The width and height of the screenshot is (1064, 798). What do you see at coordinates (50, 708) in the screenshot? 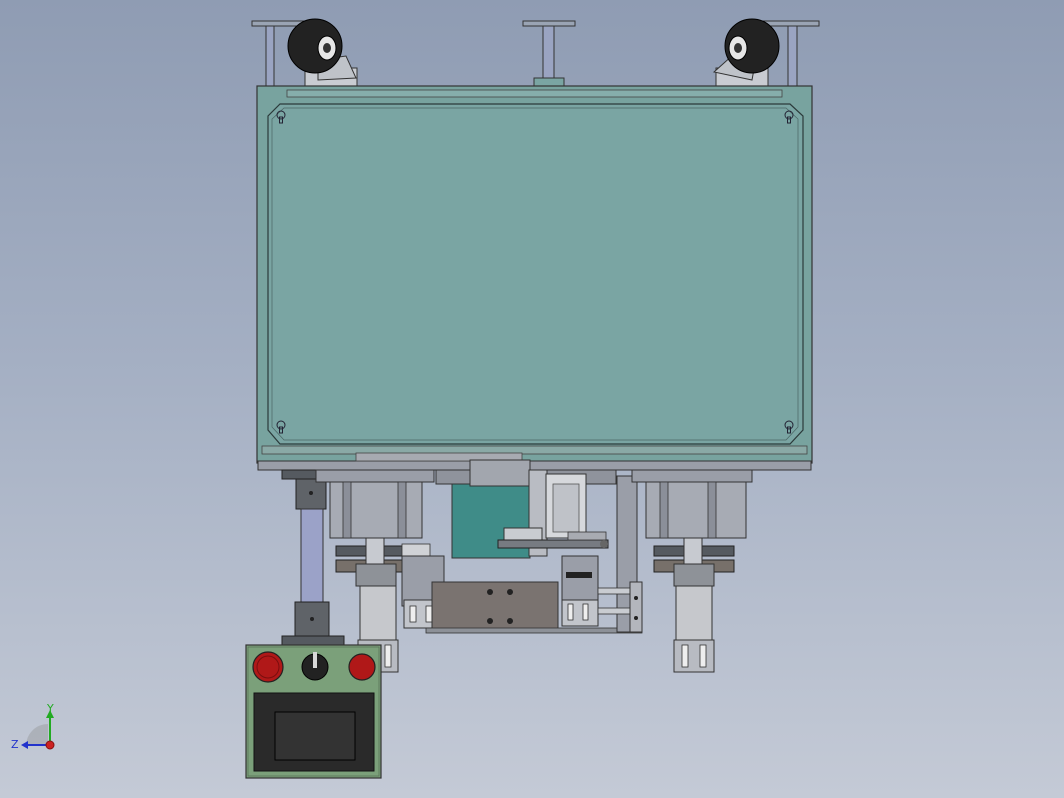
I see `triad-y-label: Y` at bounding box center [50, 708].